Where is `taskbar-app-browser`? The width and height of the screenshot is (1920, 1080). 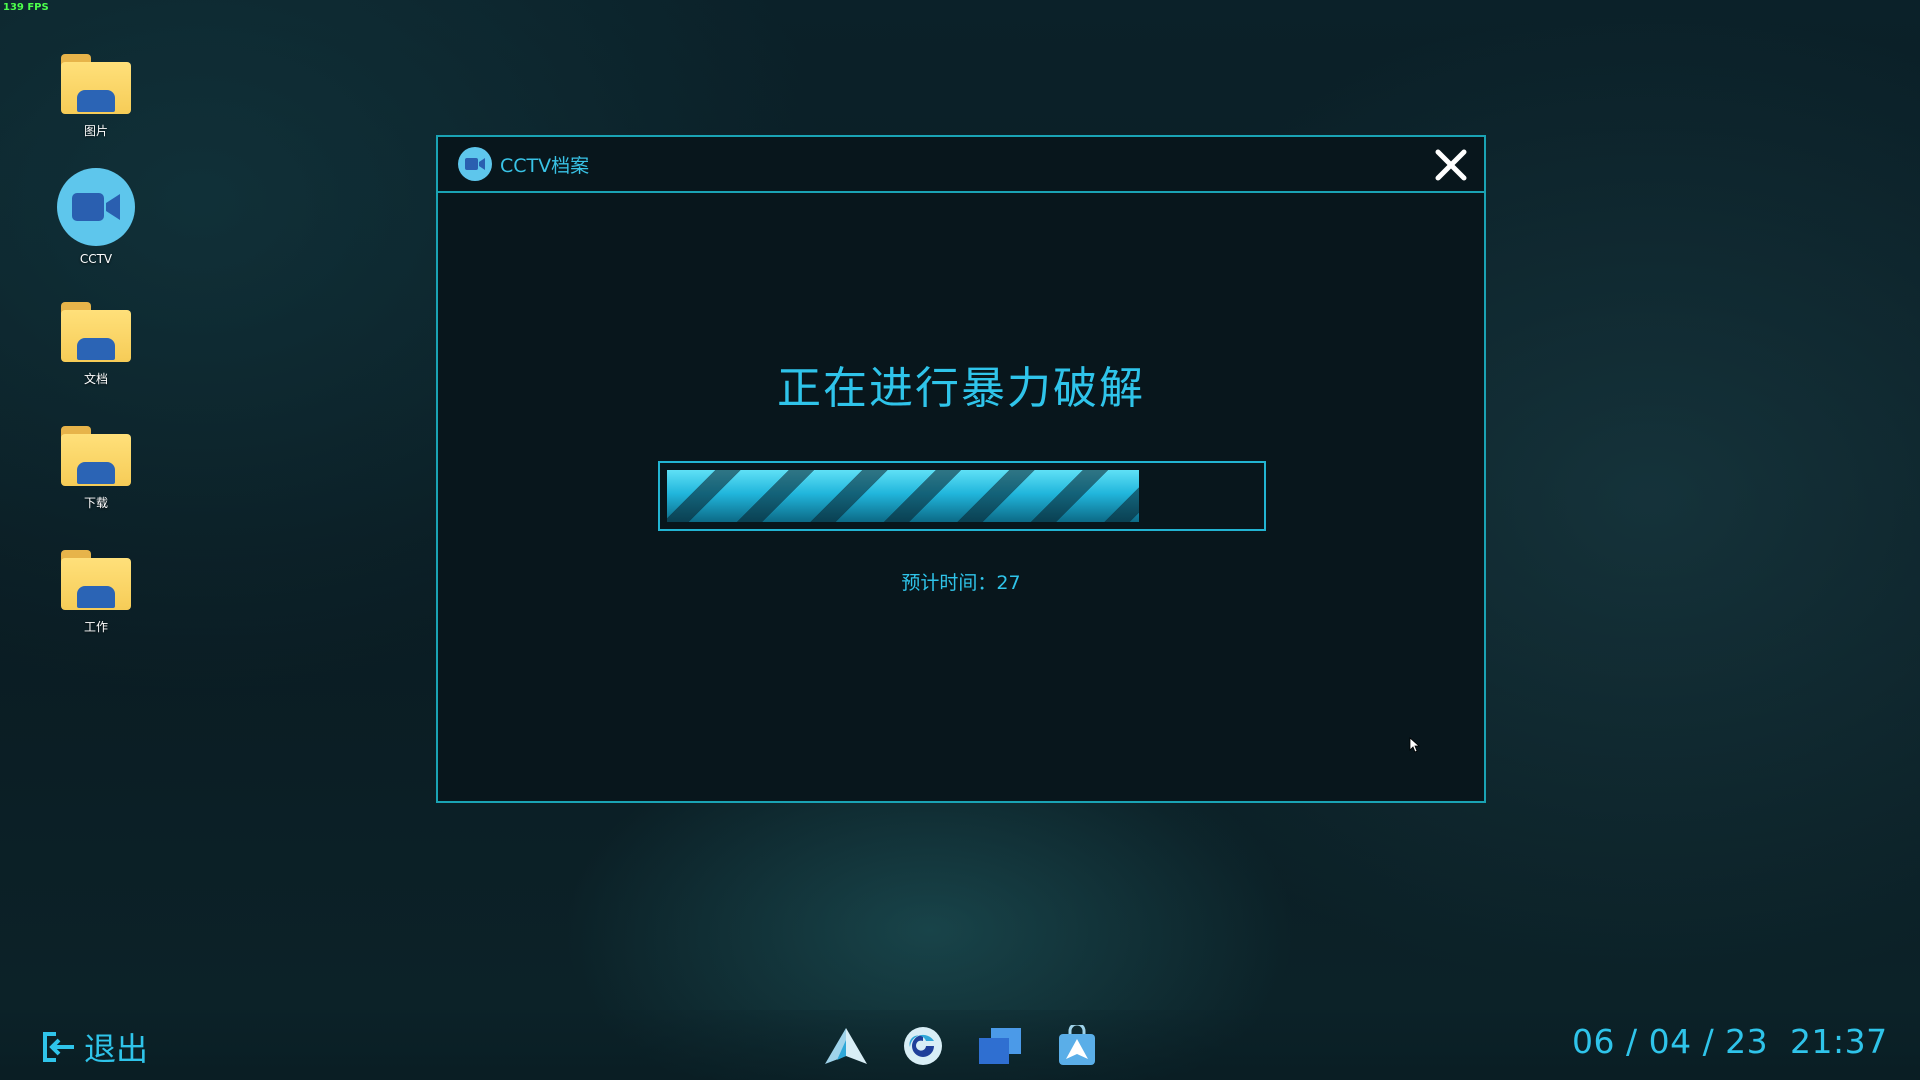
taskbar-app-browser is located at coordinates (923, 1046).